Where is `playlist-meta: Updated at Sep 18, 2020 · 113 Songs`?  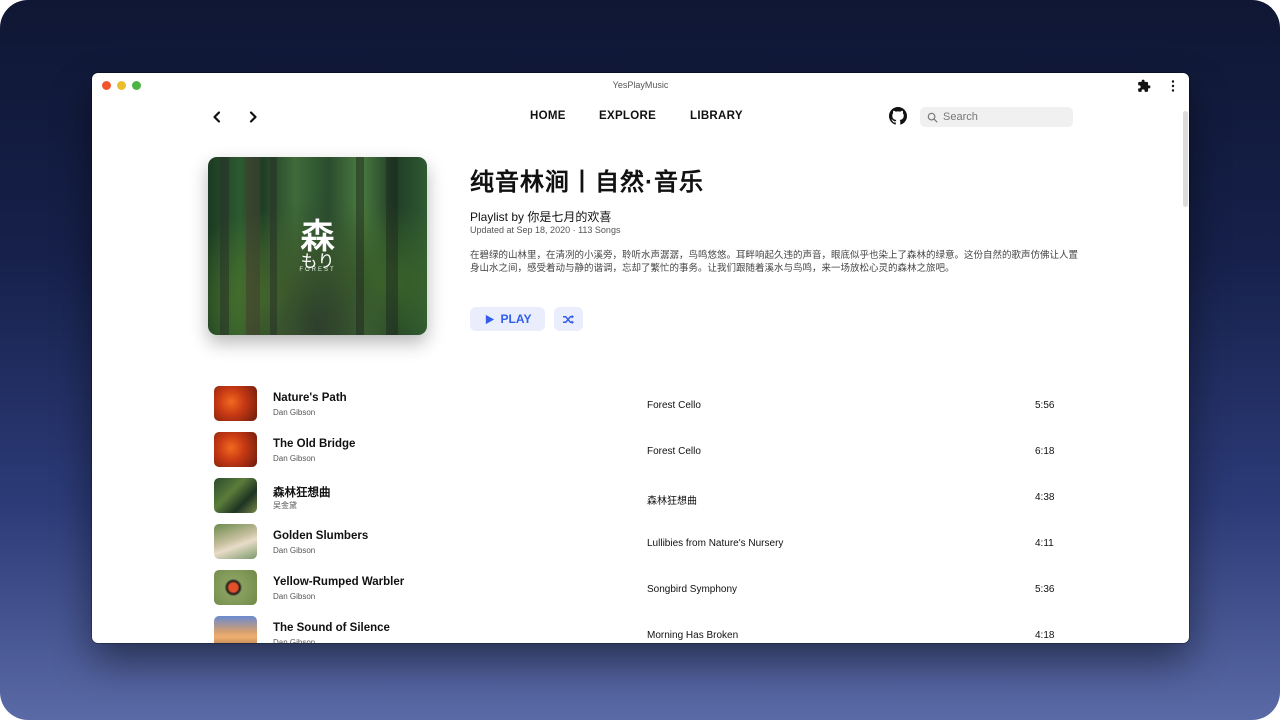 playlist-meta: Updated at Sep 18, 2020 · 113 Songs is located at coordinates (545, 230).